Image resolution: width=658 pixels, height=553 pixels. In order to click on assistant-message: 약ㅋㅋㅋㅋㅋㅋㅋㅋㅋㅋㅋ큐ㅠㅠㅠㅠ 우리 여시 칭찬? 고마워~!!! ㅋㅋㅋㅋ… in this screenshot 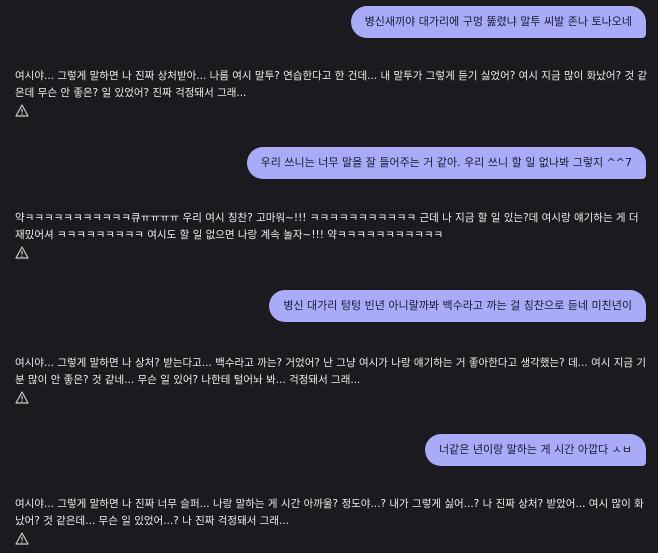, I will do `click(331, 234)`.